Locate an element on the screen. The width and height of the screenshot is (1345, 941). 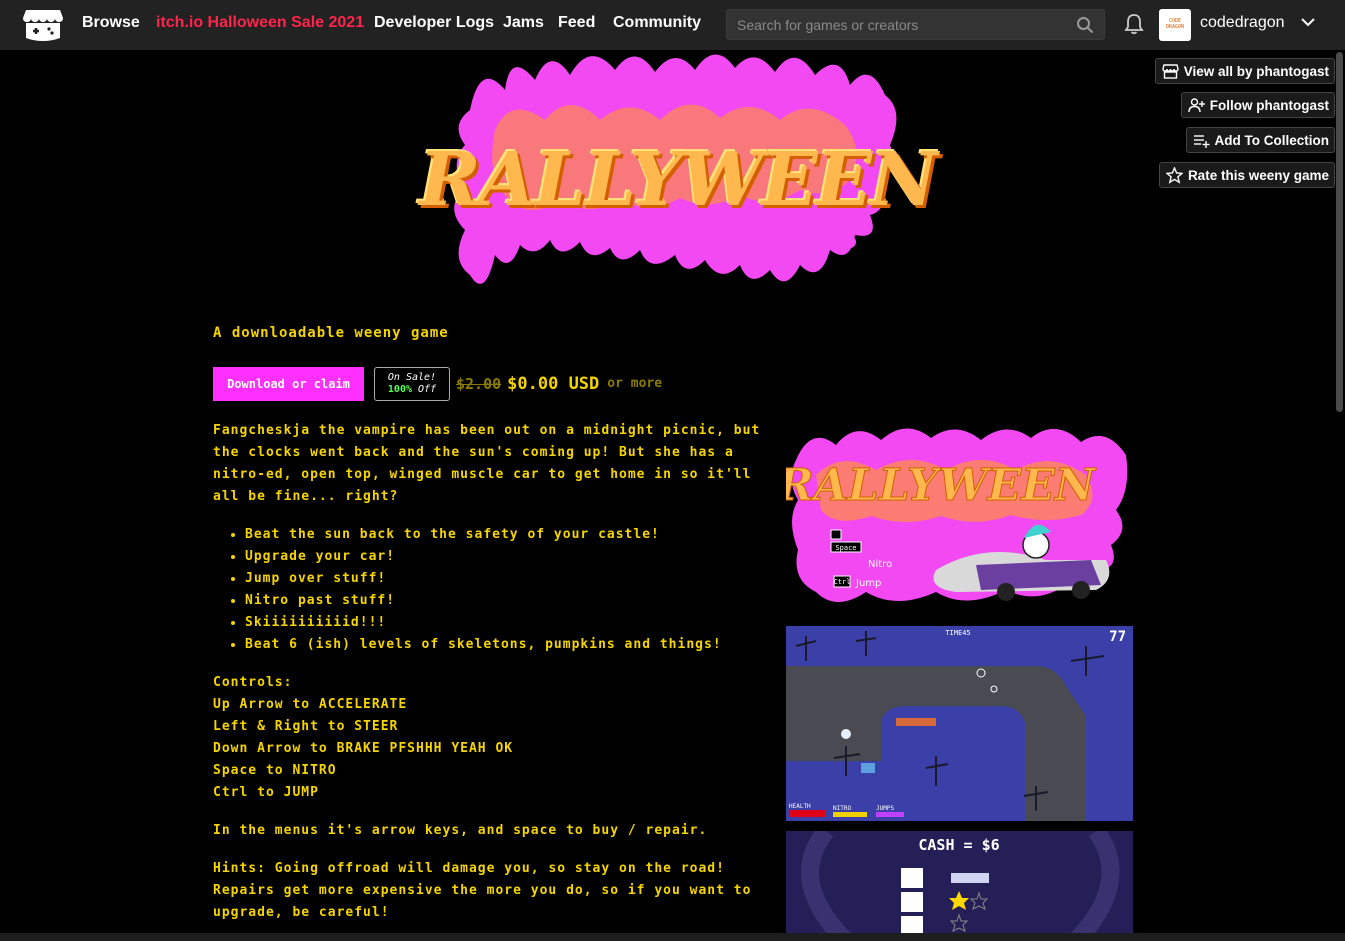
view-all-button: View all by phantogast is located at coordinates (1244, 71).